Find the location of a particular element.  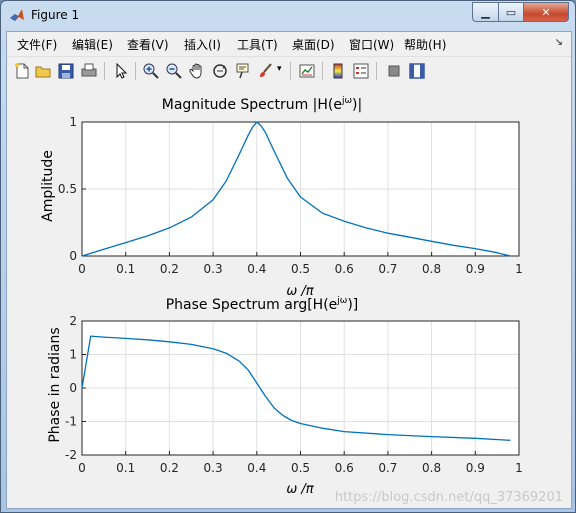

phase-title-main: Phase Spectrum arg[H(e is located at coordinates (252, 305).